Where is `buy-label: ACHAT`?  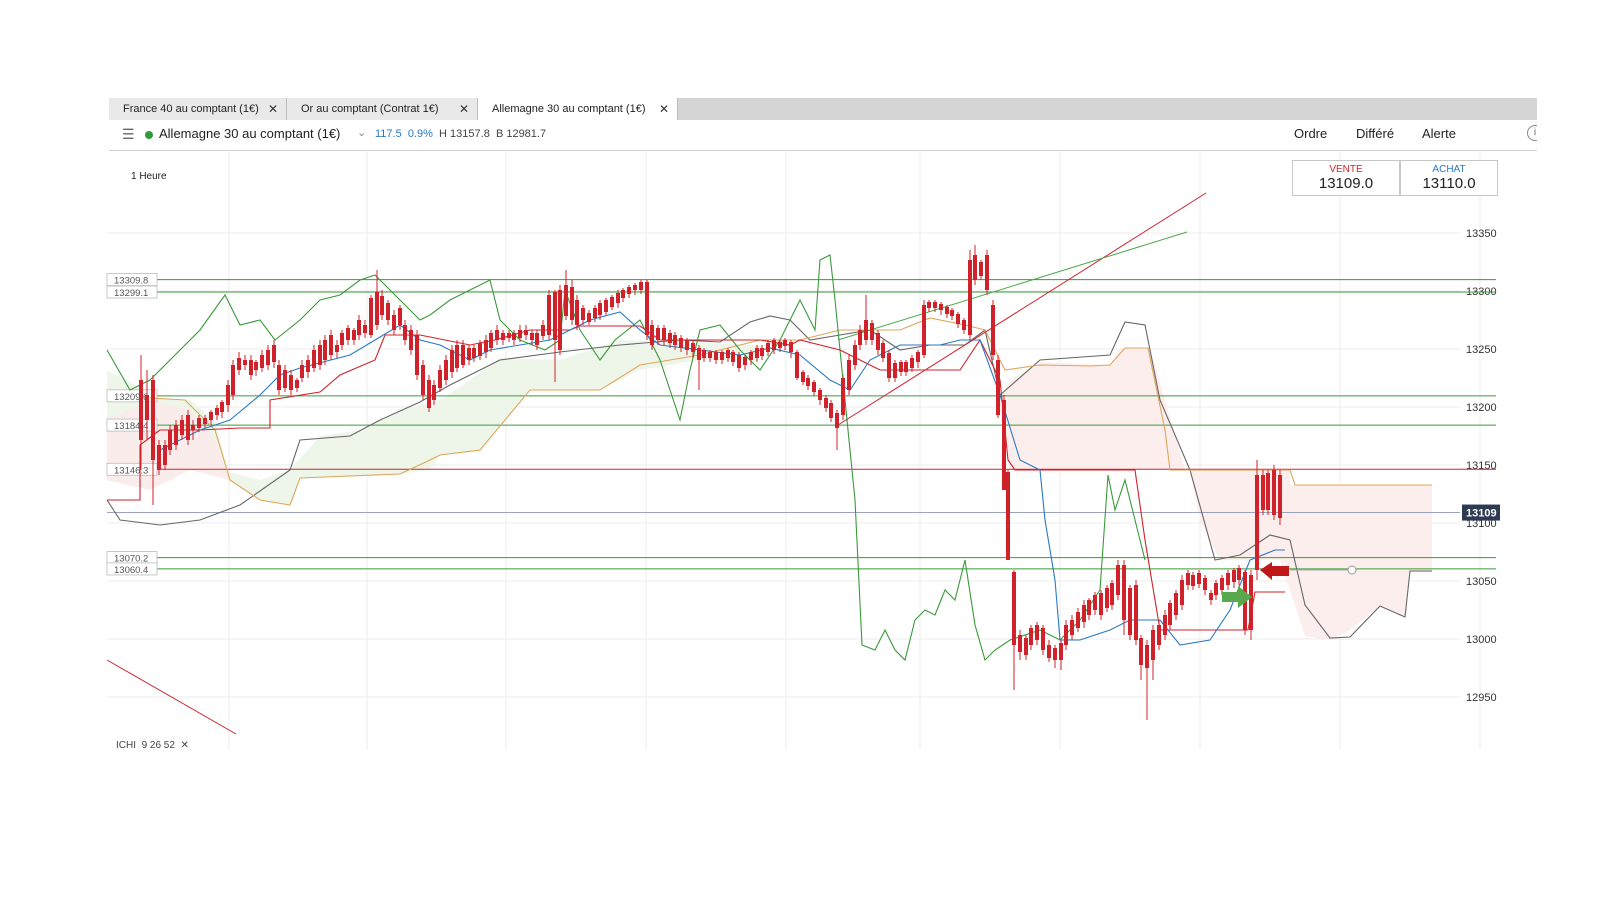 buy-label: ACHAT is located at coordinates (1449, 169).